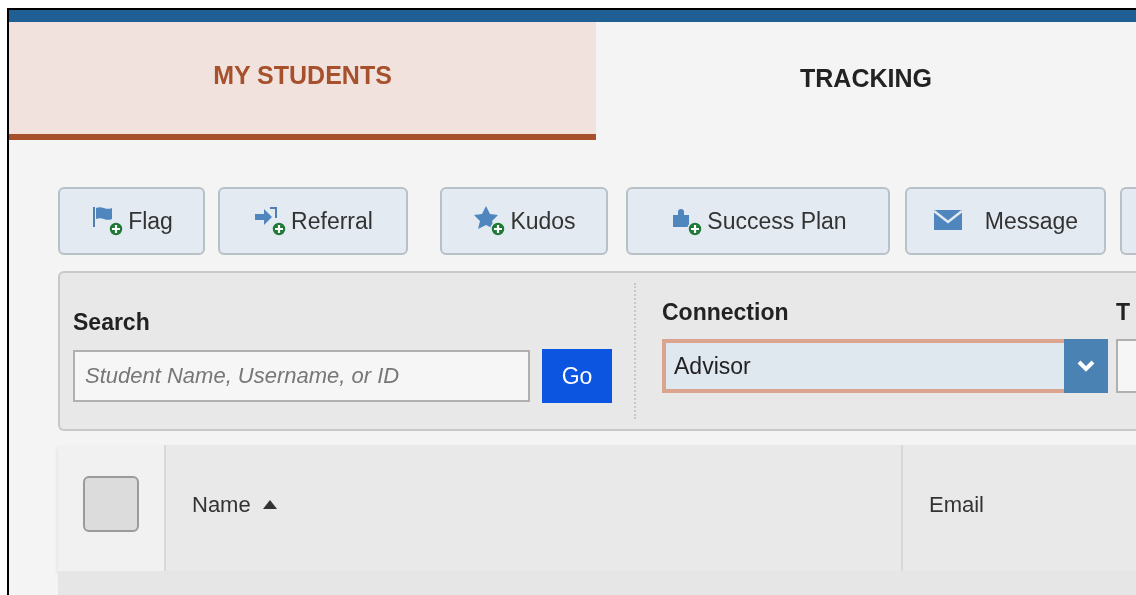  What do you see at coordinates (1086, 366) in the screenshot?
I see `chevron-down-icon` at bounding box center [1086, 366].